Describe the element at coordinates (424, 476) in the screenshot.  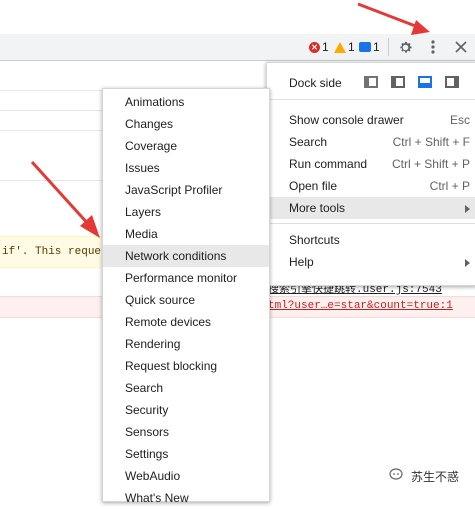
I see `watermark: 苏生不惑` at that location.